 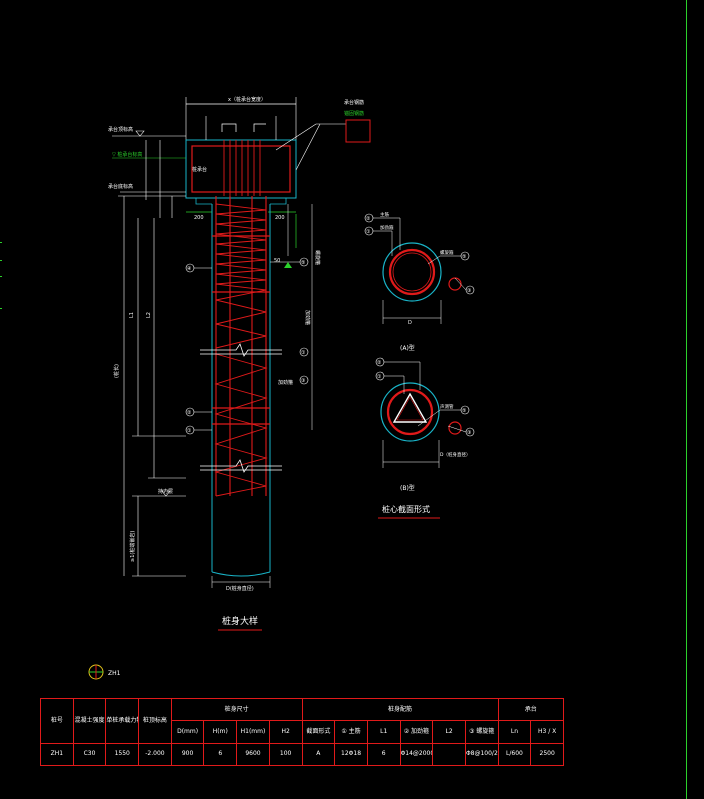 I want to click on length-label-3: (桩长), so click(x=116, y=371).